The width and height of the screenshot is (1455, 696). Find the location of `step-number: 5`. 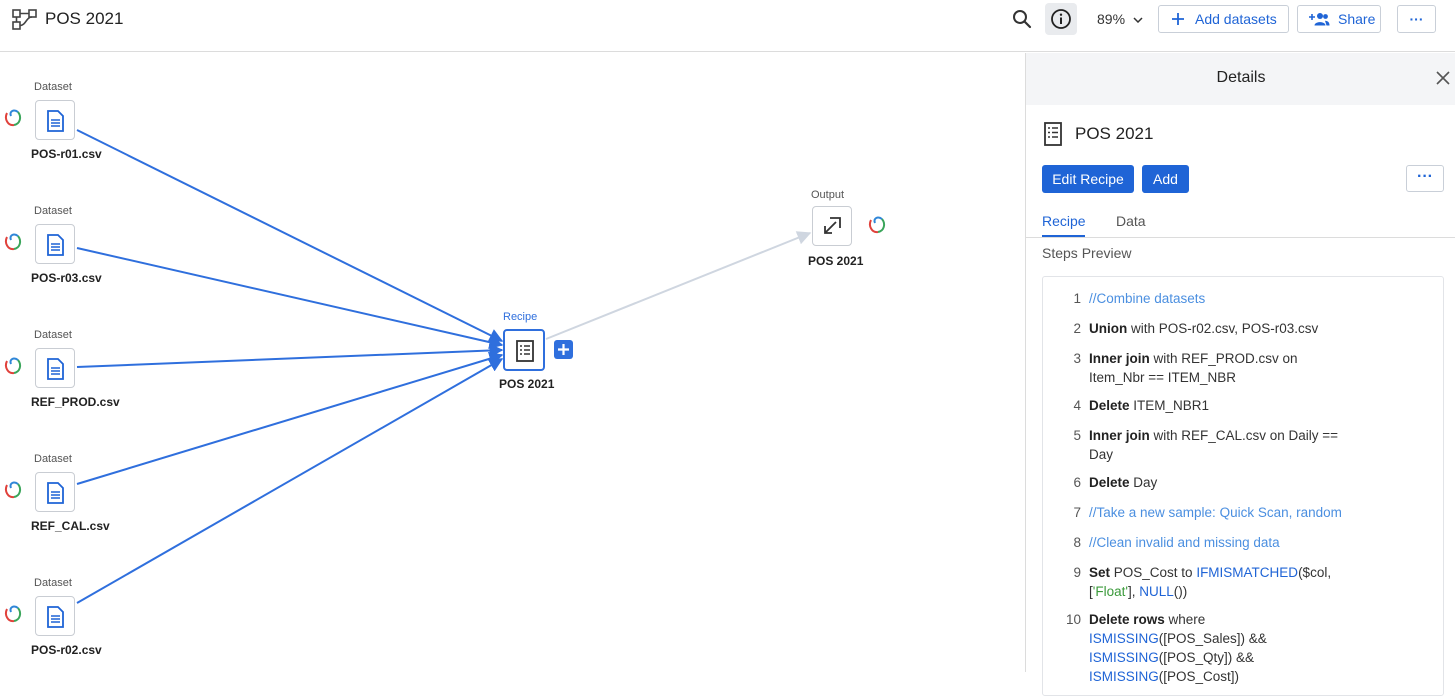

step-number: 5 is located at coordinates (1077, 435).